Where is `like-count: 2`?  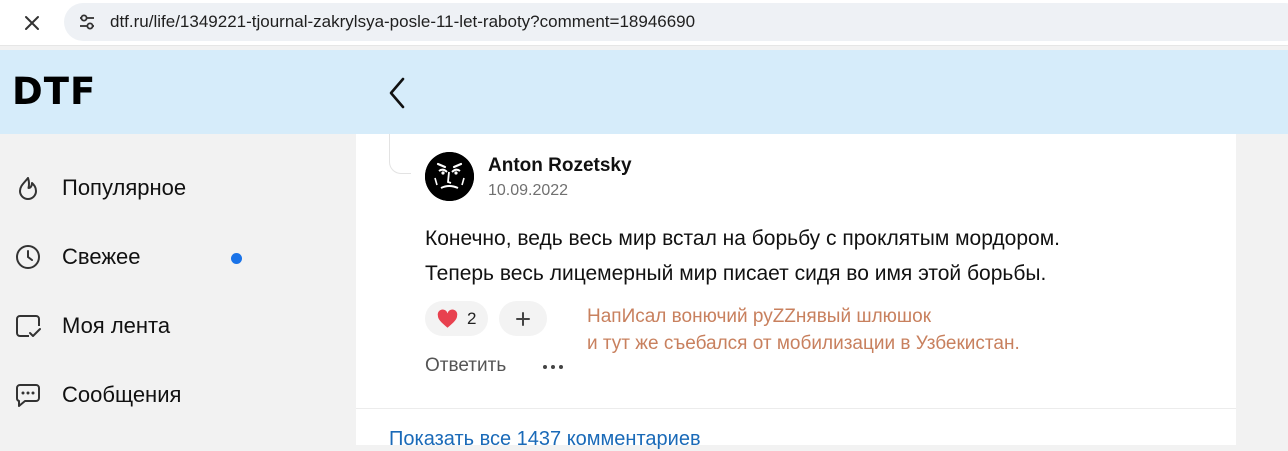
like-count: 2 is located at coordinates (472, 318).